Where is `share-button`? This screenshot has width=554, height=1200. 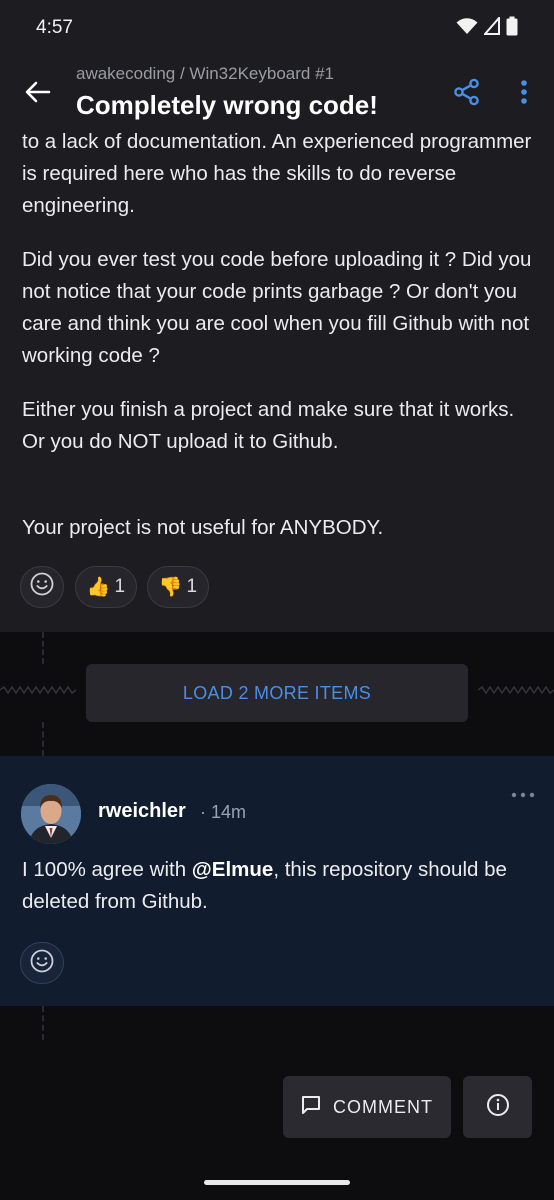 share-button is located at coordinates (467, 94).